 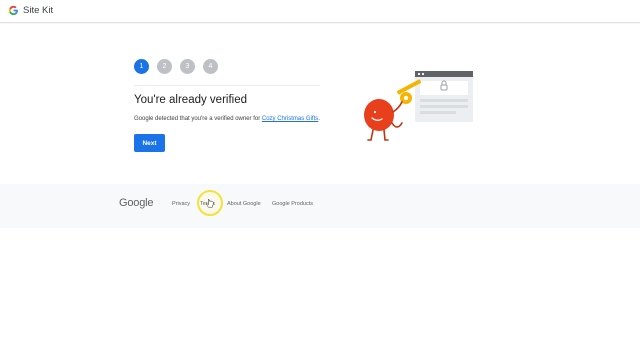 I want to click on app-name: Site Kit, so click(x=38, y=10).